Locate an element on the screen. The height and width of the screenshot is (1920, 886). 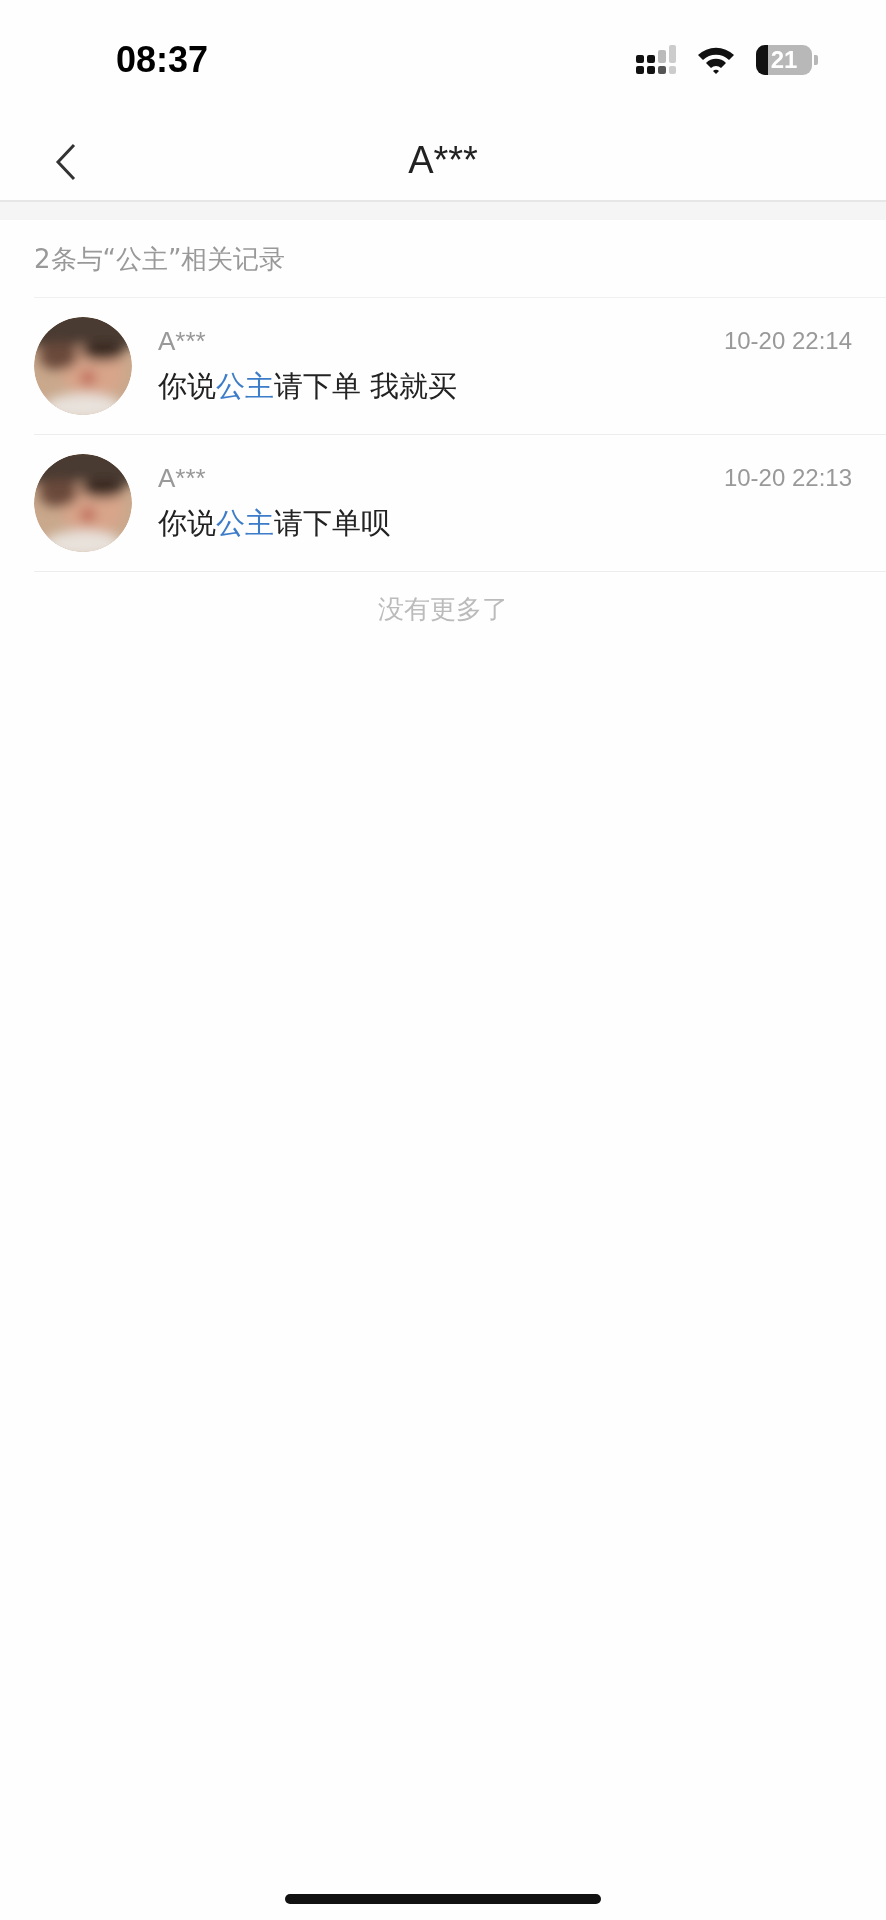
search-result-row: A*** 10-20 22:13 你说公主请下单呗 is located at coordinates (460, 503).